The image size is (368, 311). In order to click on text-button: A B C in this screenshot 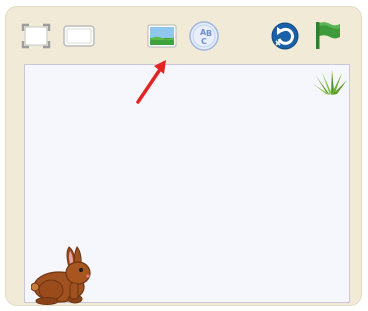, I will do `click(204, 36)`.